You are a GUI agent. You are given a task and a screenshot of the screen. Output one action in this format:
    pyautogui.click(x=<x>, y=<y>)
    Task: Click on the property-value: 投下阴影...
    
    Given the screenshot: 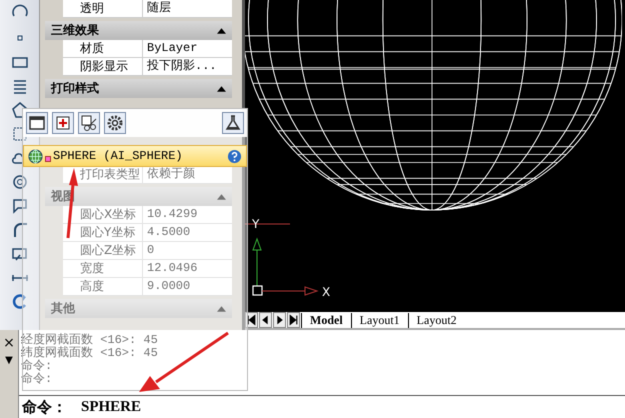 What is the action you would take?
    pyautogui.click(x=187, y=66)
    